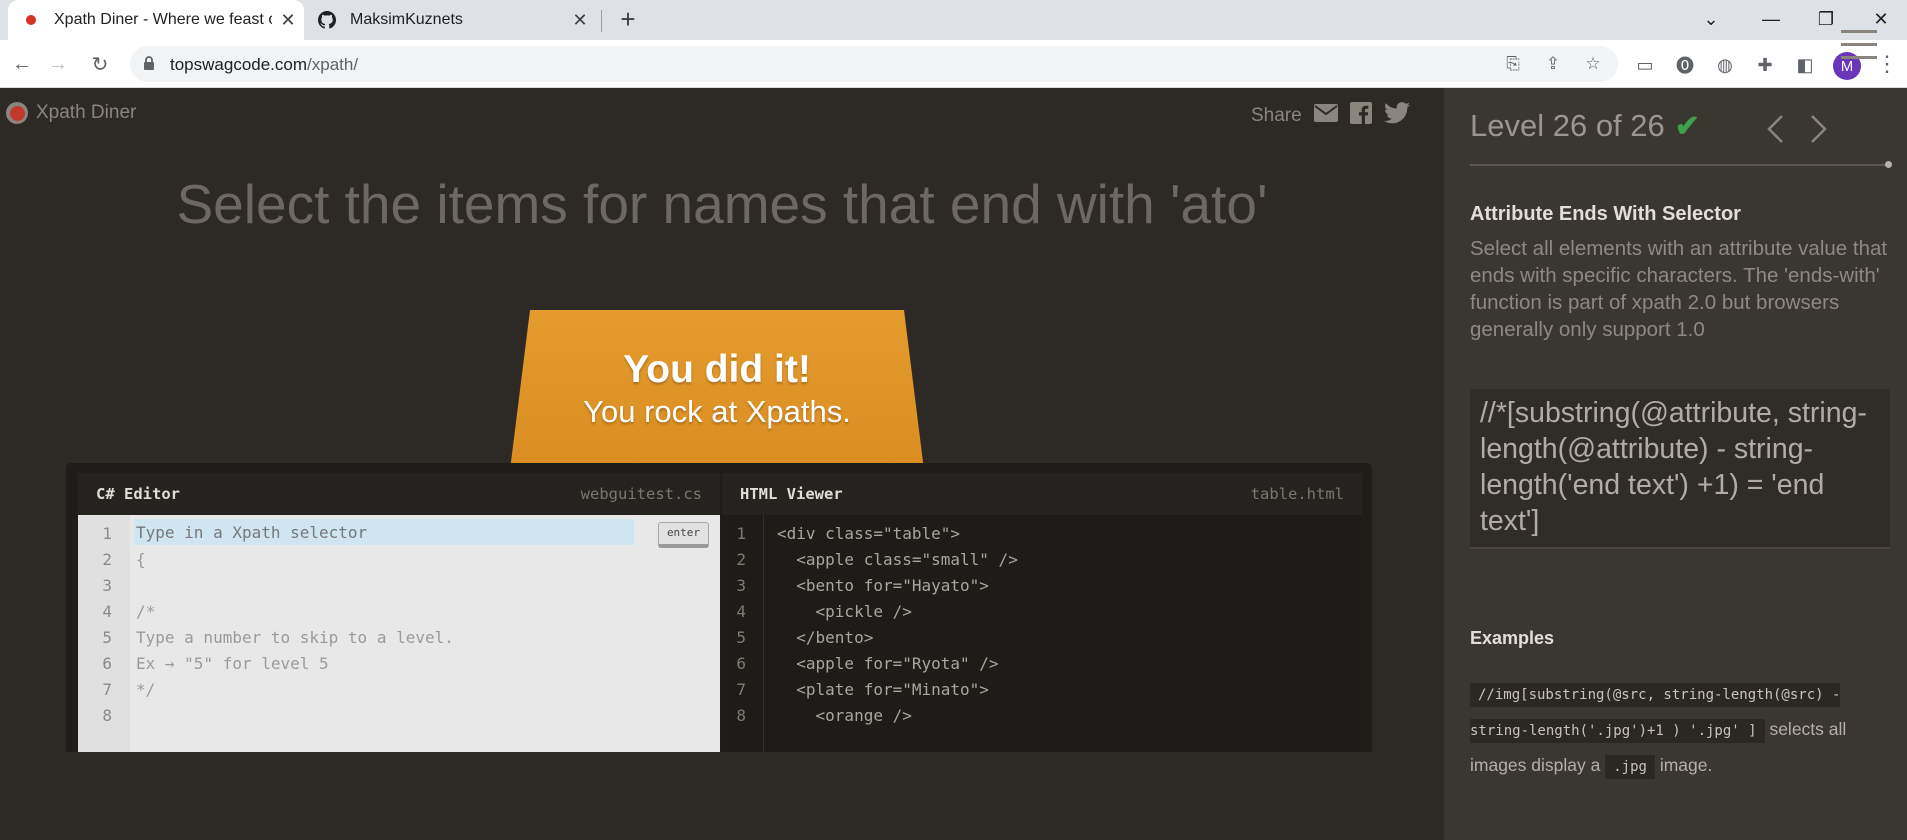 Image resolution: width=1907 pixels, height=840 pixels. What do you see at coordinates (107, 533) in the screenshot?
I see `editor-line: 1` at bounding box center [107, 533].